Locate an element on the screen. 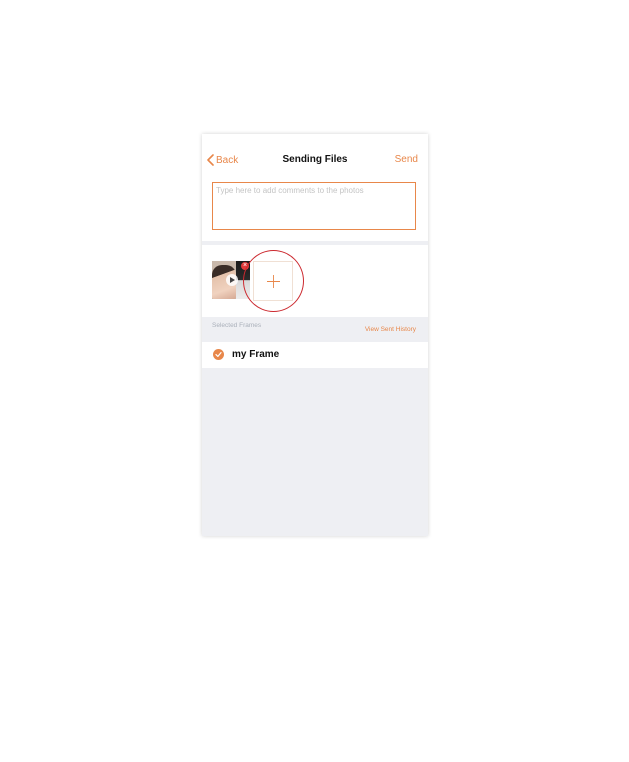 Image resolution: width=629 pixels, height=762 pixels. frame-name: my Frame is located at coordinates (256, 354).